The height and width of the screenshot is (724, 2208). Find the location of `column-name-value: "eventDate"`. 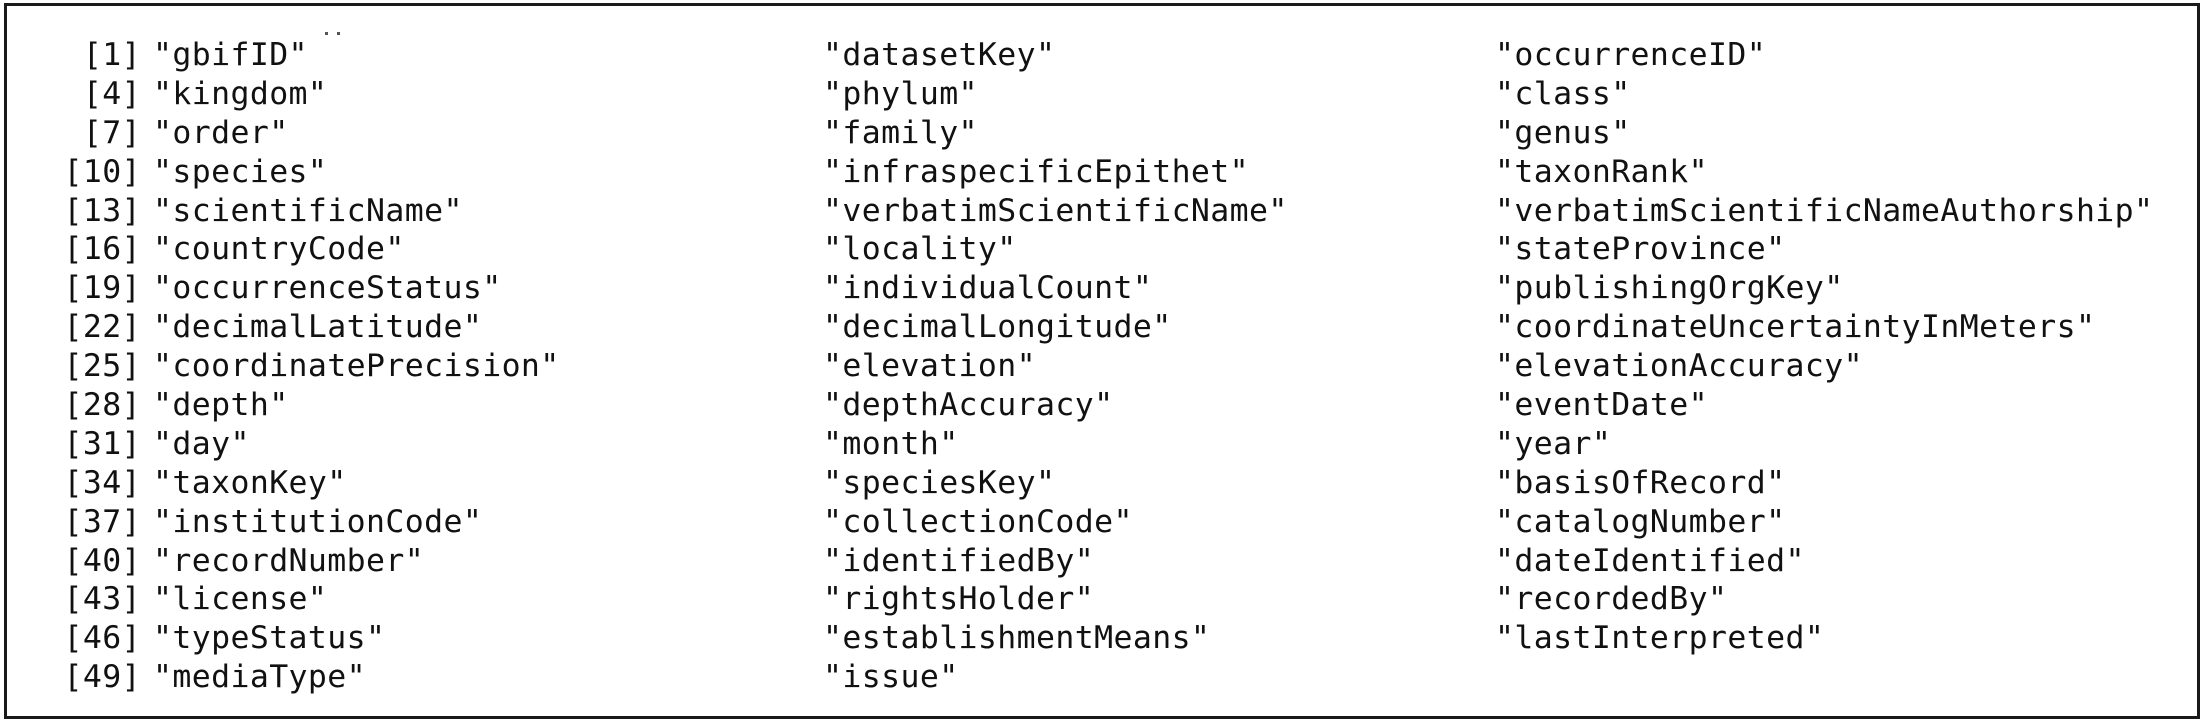

column-name-value: "eventDate" is located at coordinates (1602, 405).